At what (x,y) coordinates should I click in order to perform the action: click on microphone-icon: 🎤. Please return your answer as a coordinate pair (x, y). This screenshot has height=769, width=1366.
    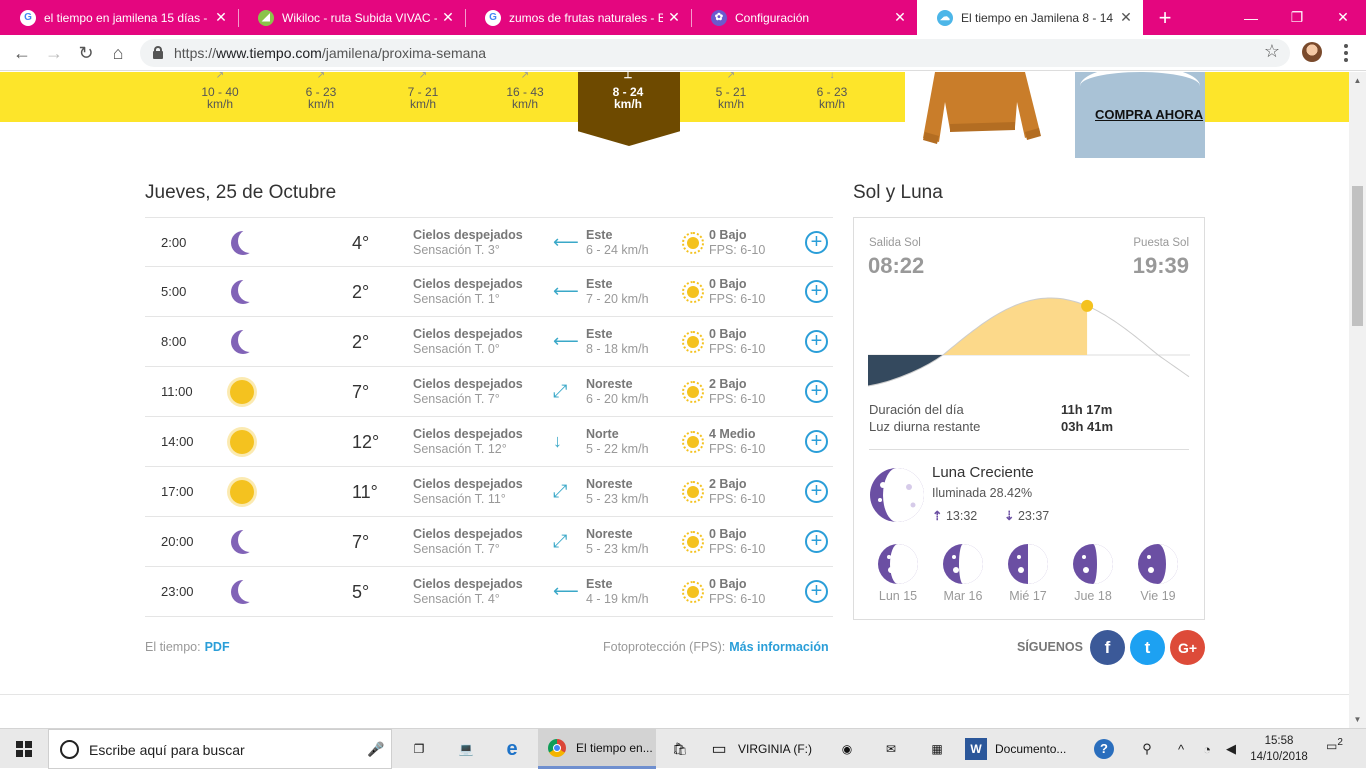
    Looking at the image, I should click on (375, 749).